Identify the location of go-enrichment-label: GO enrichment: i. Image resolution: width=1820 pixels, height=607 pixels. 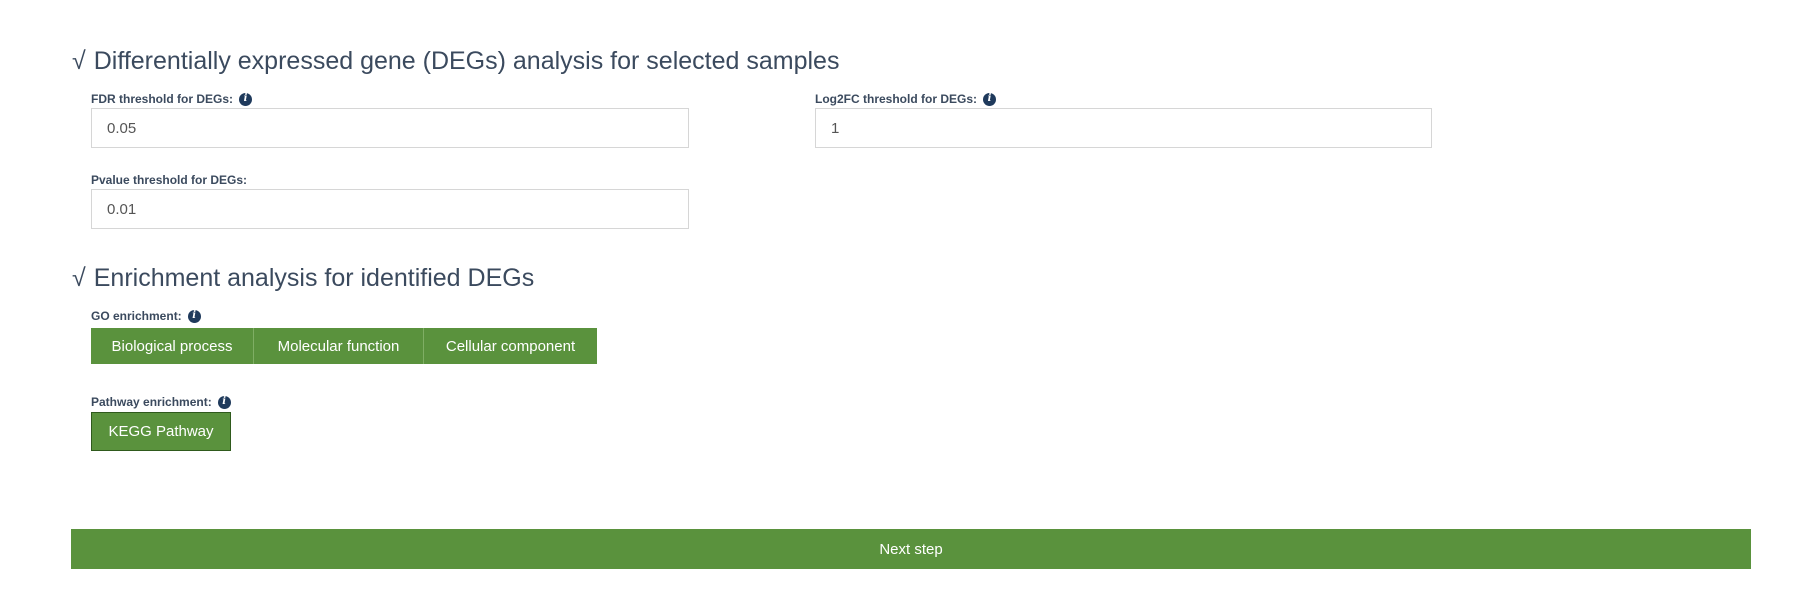
(146, 316).